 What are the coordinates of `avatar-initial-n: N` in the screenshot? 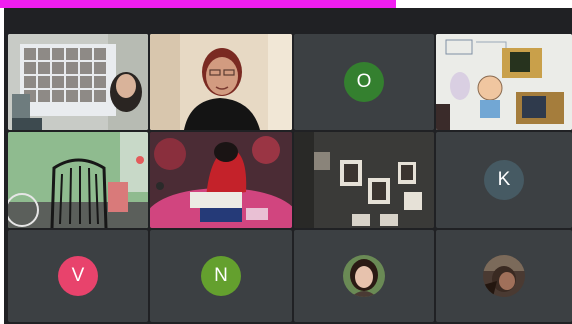 It's located at (221, 276).